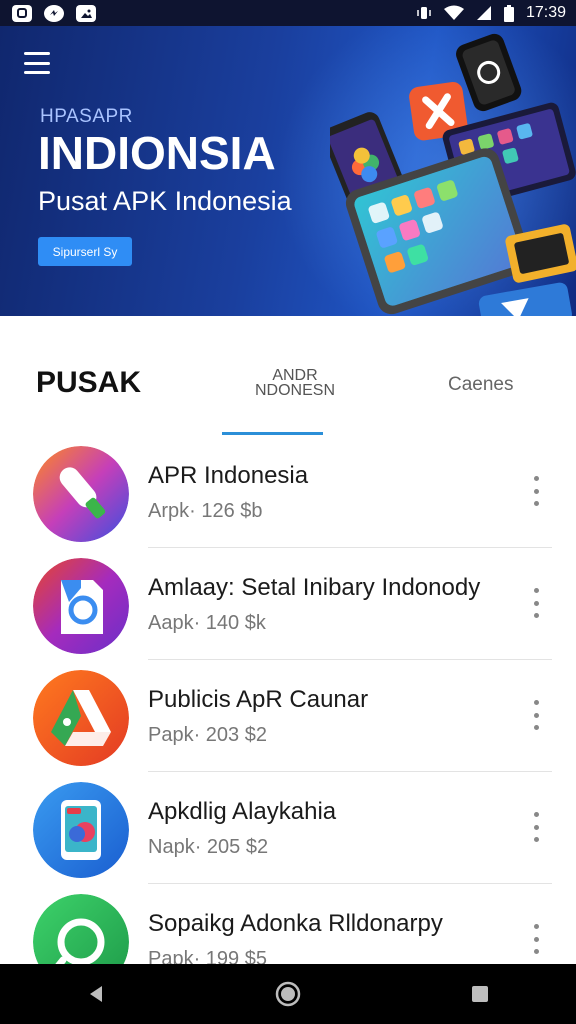 Image resolution: width=576 pixels, height=1024 pixels. I want to click on app-icon-search-green, so click(81, 929).